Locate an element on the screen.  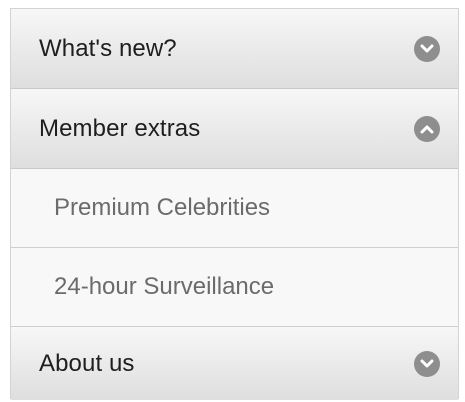
section-label: What's new? is located at coordinates (108, 48).